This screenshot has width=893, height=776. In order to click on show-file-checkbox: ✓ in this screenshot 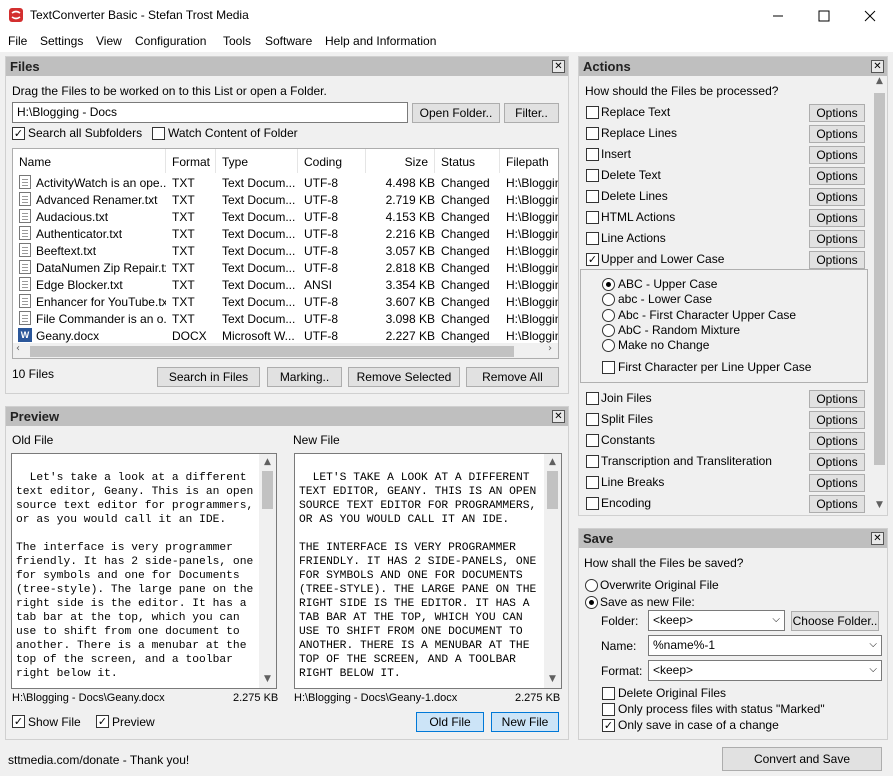, I will do `click(18, 721)`.